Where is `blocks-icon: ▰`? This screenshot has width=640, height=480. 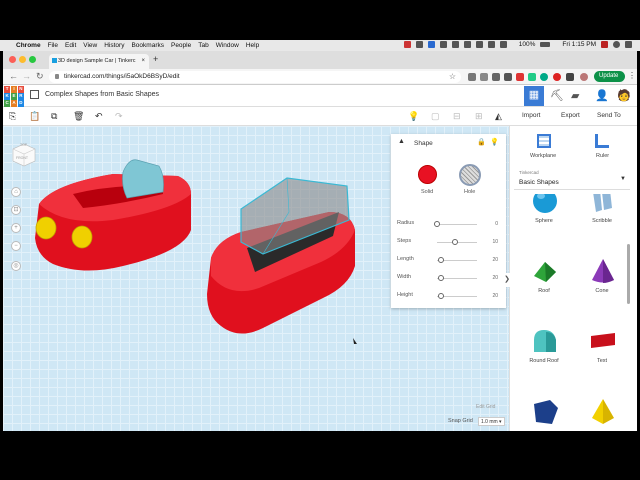
blocks-icon: ▰ is located at coordinates (575, 95).